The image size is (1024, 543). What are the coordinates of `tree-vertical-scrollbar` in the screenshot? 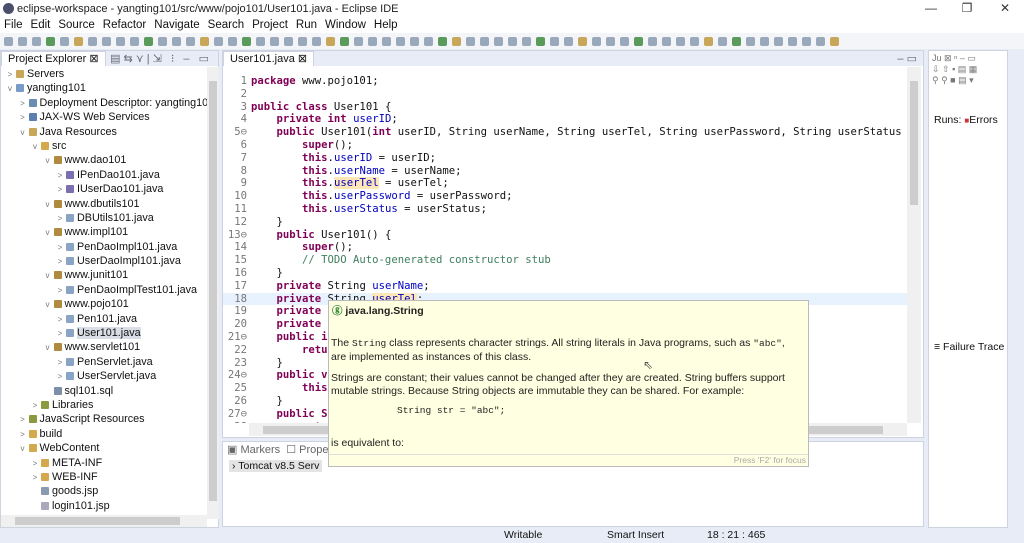 It's located at (213, 293).